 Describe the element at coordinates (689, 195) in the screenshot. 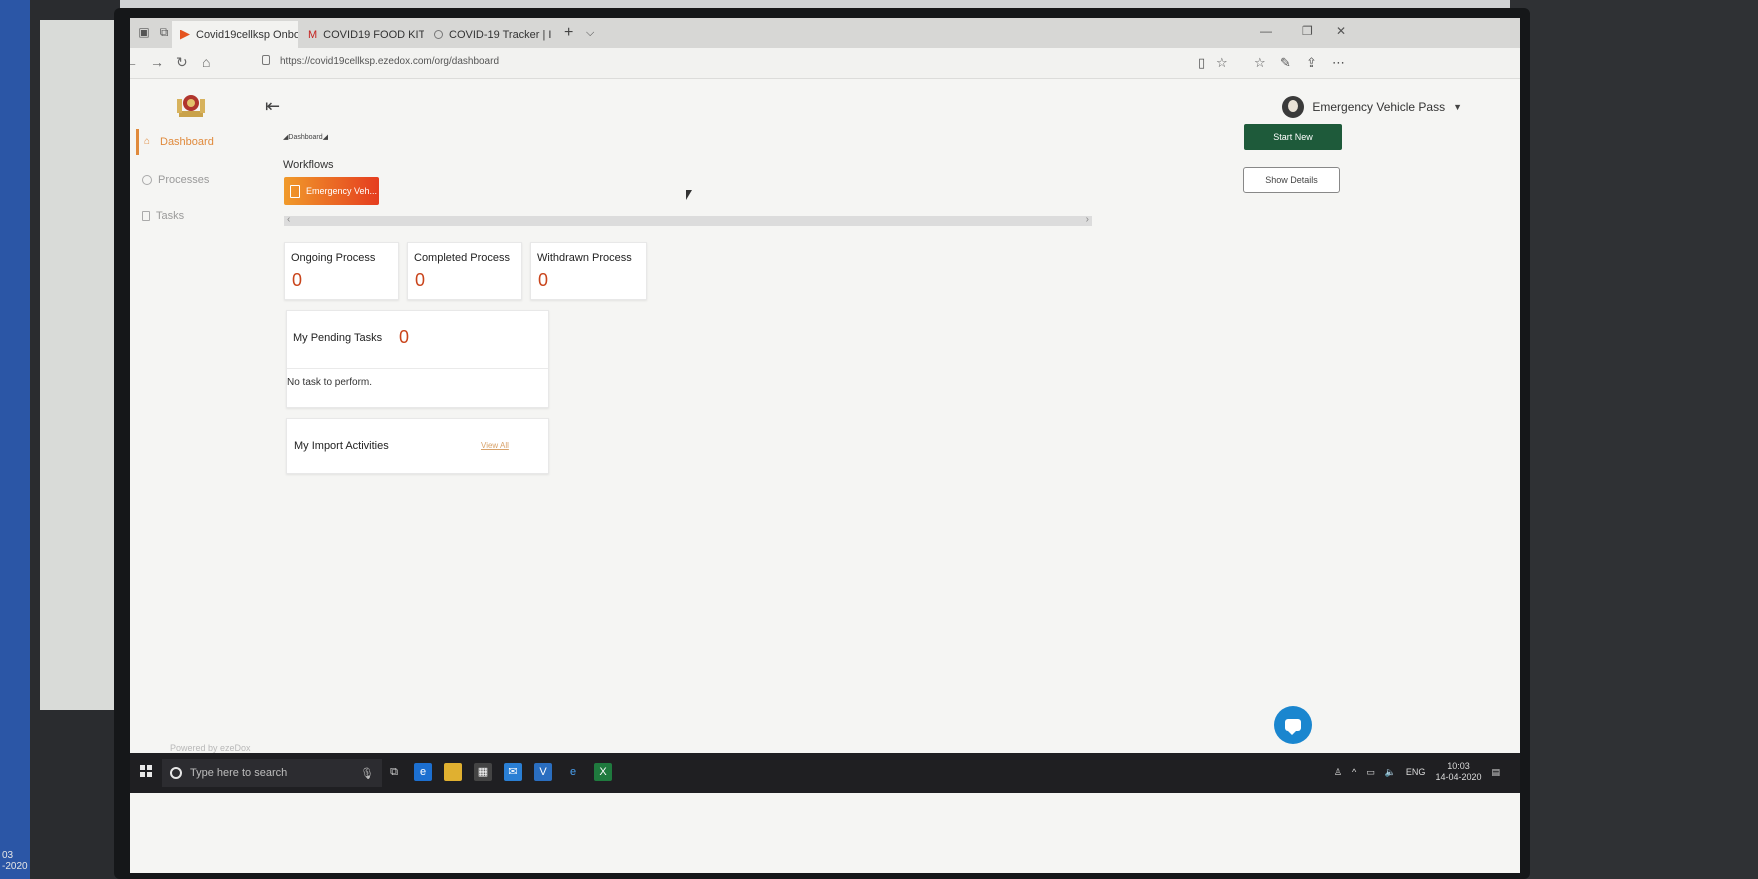

I see `mouse-cursor-icon` at that location.